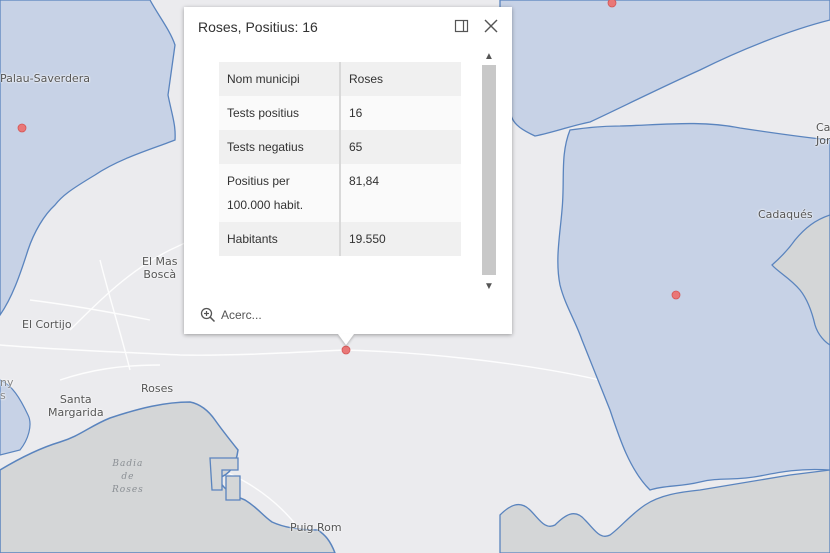 This screenshot has height=553, width=830. I want to click on table-row: Habitants 19.550, so click(340, 239).